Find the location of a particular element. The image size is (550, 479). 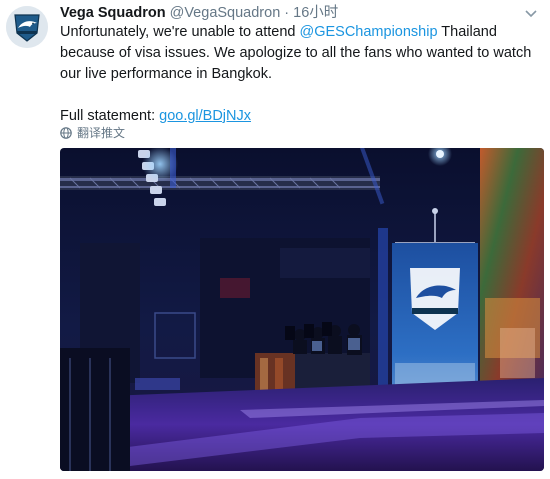

translate-tweet-button: 翻译推文 is located at coordinates (92, 132).